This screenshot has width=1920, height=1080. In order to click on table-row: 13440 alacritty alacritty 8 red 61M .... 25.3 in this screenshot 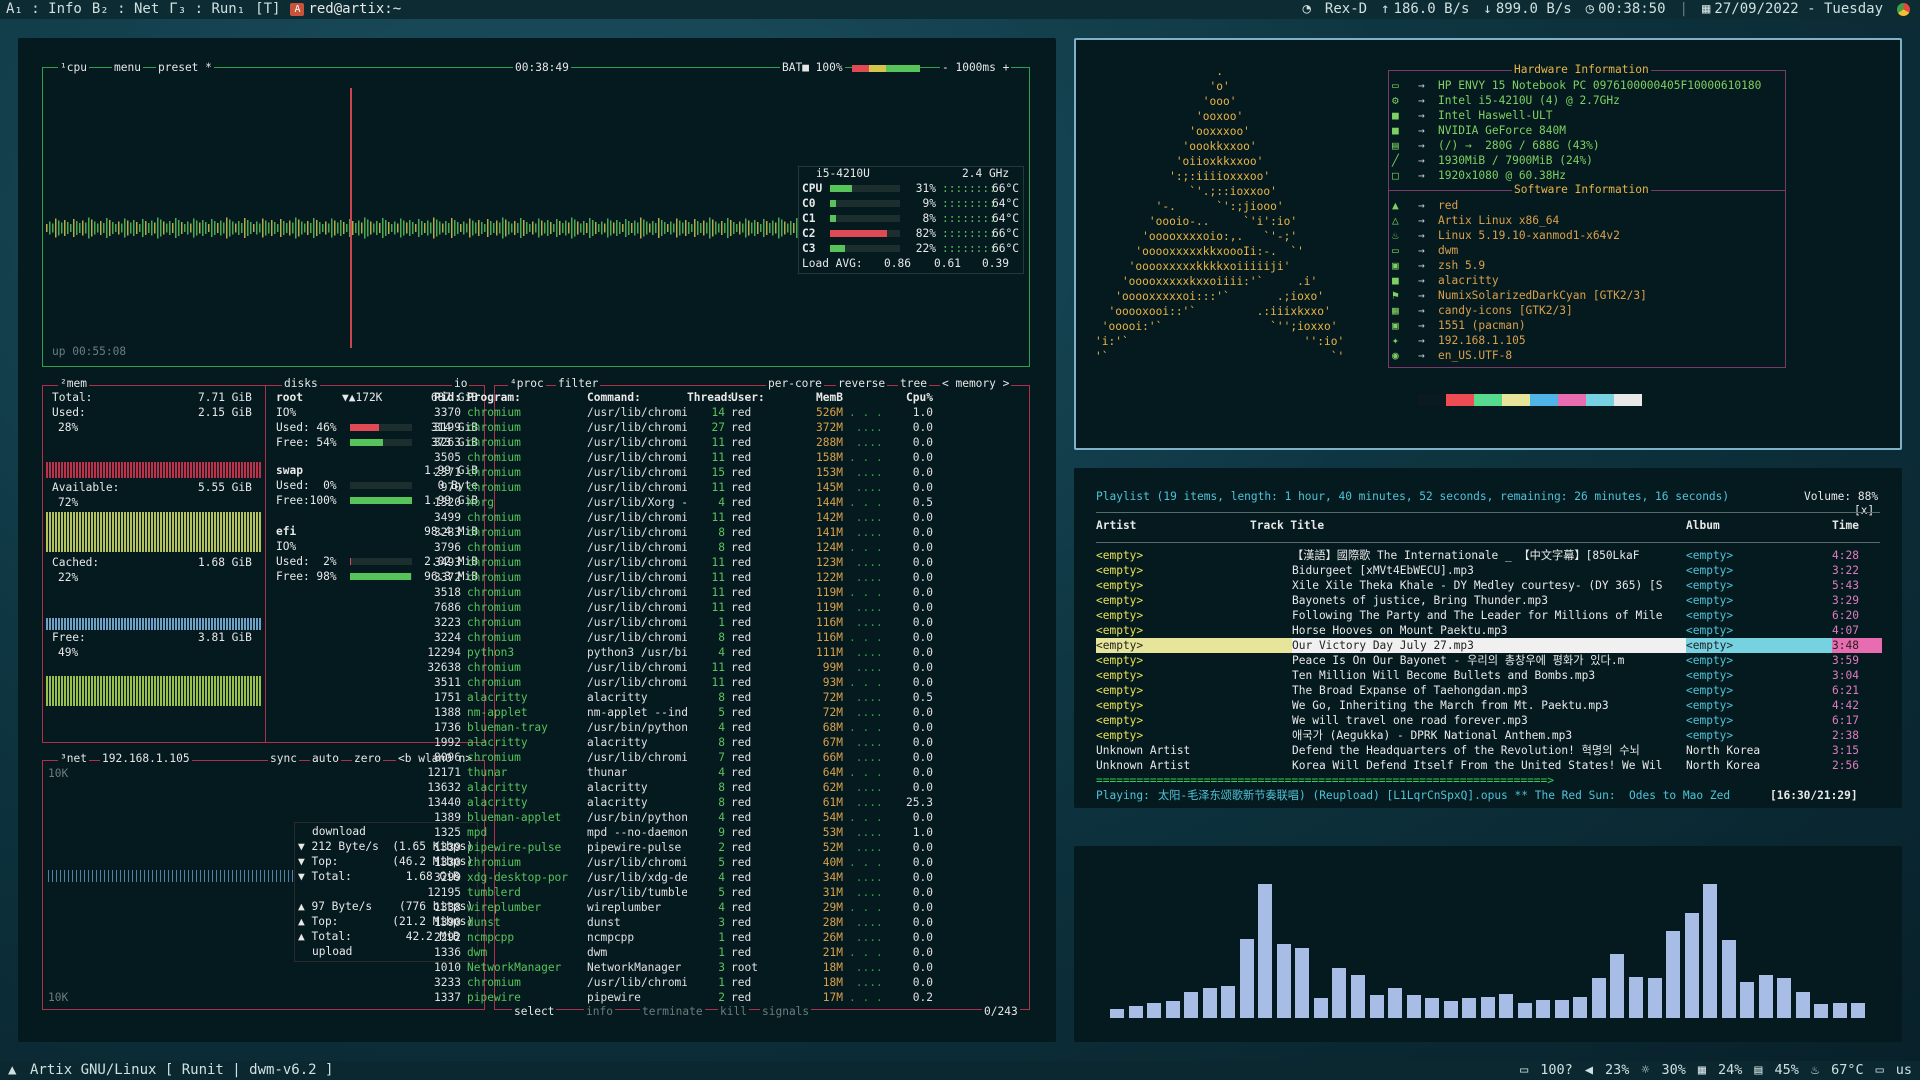, I will do `click(721, 802)`.